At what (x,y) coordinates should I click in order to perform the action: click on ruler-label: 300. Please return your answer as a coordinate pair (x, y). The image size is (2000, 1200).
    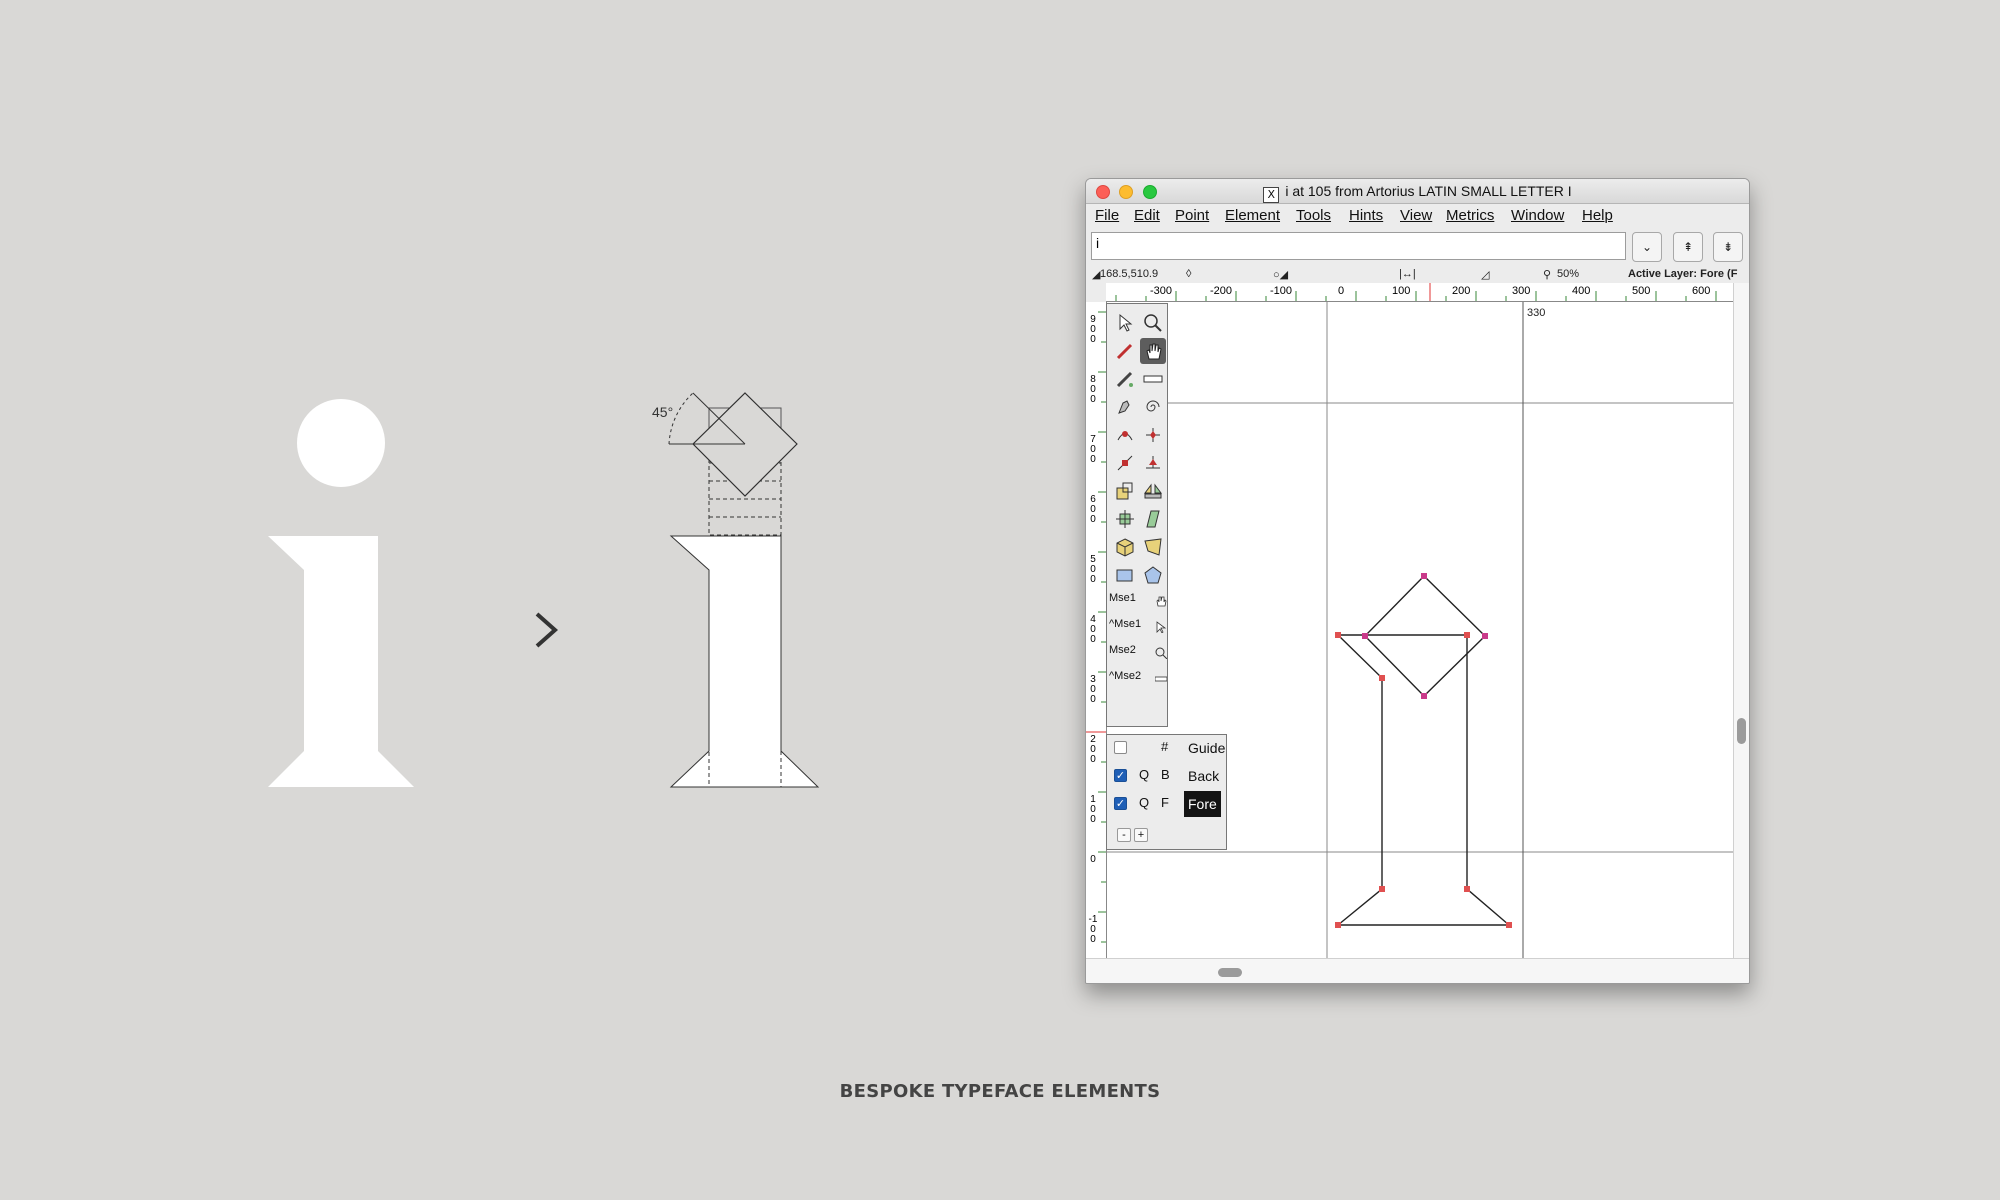
    Looking at the image, I should click on (1521, 291).